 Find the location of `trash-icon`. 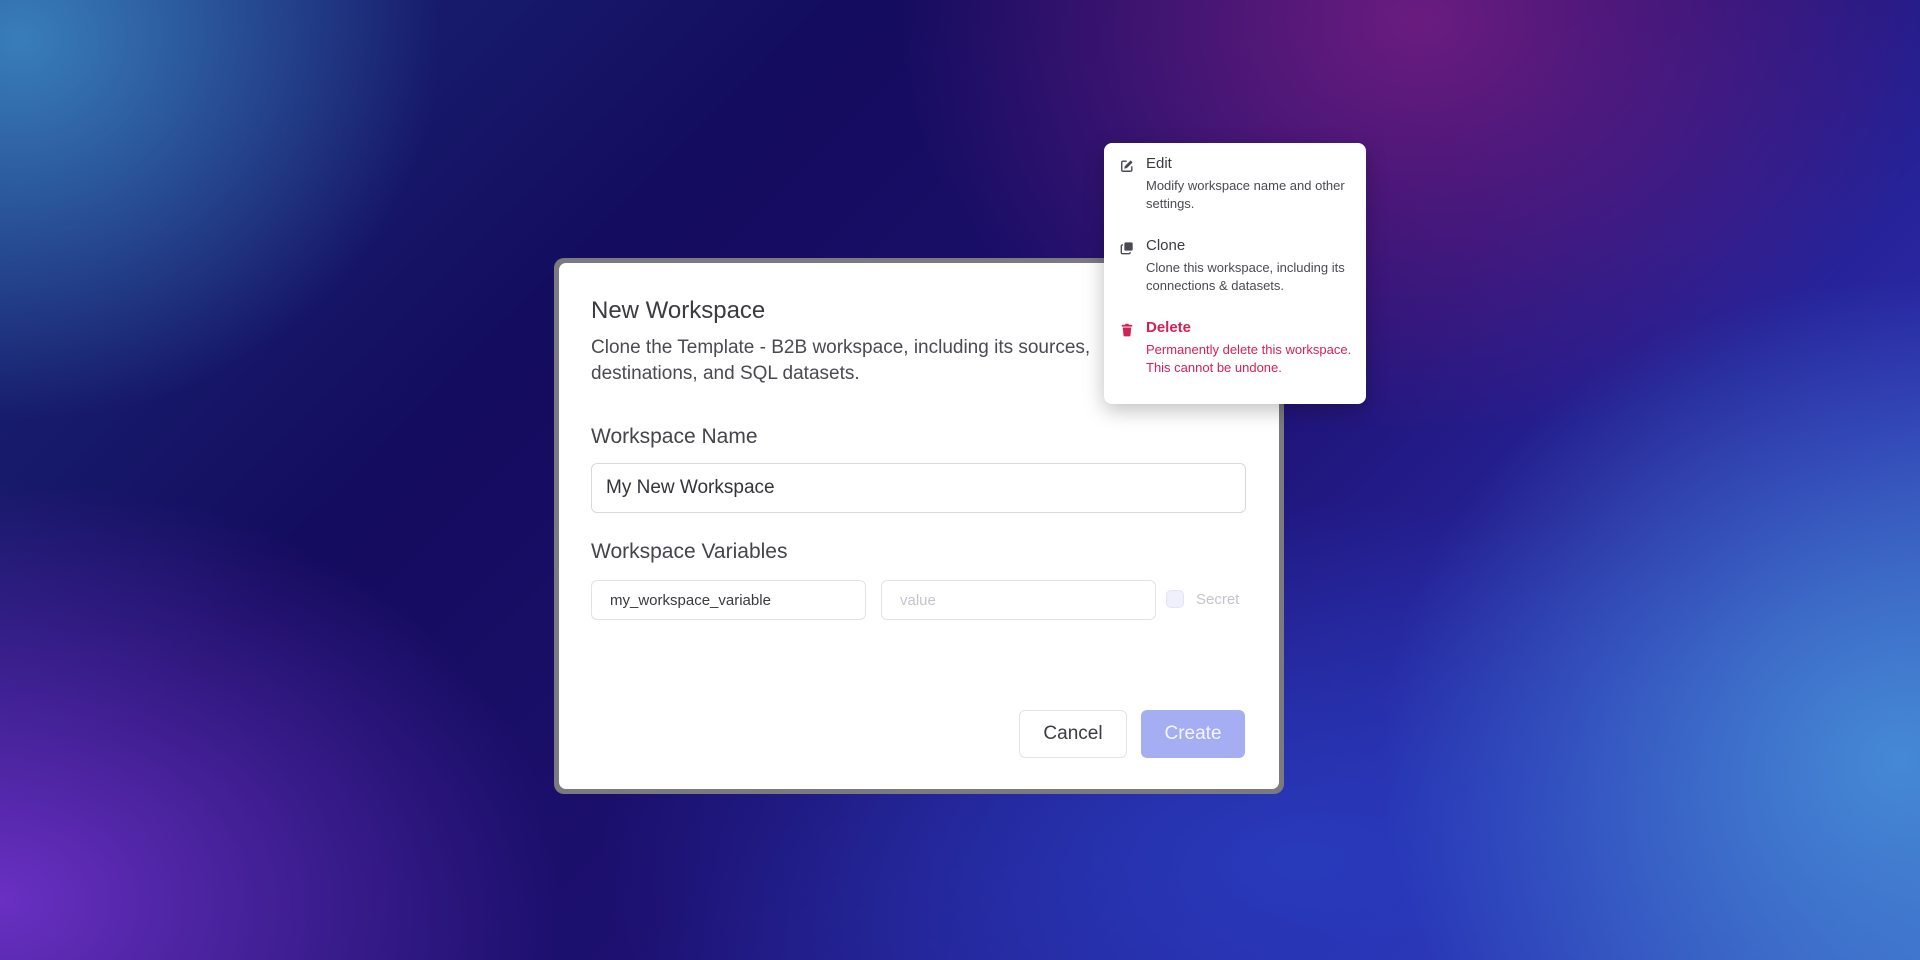

trash-icon is located at coordinates (1127, 330).